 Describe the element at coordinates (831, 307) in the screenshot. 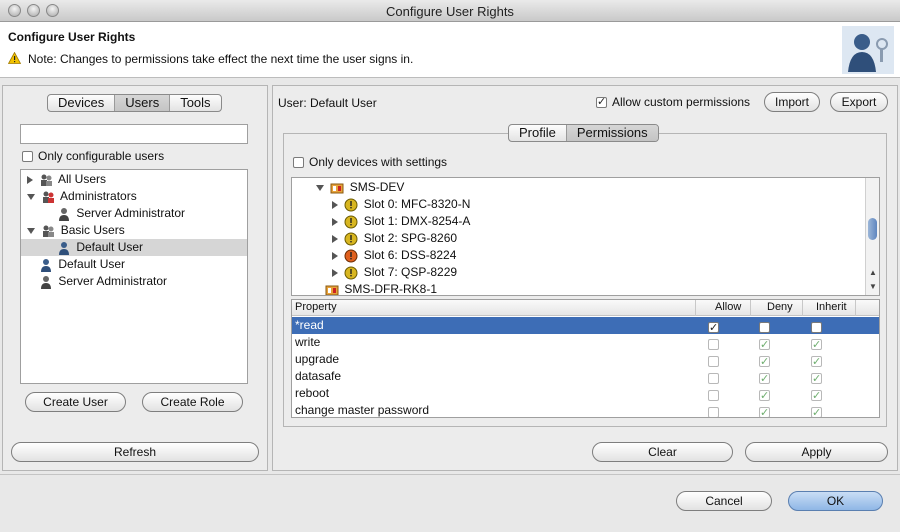

I see `column-inherit: Inherit` at that location.